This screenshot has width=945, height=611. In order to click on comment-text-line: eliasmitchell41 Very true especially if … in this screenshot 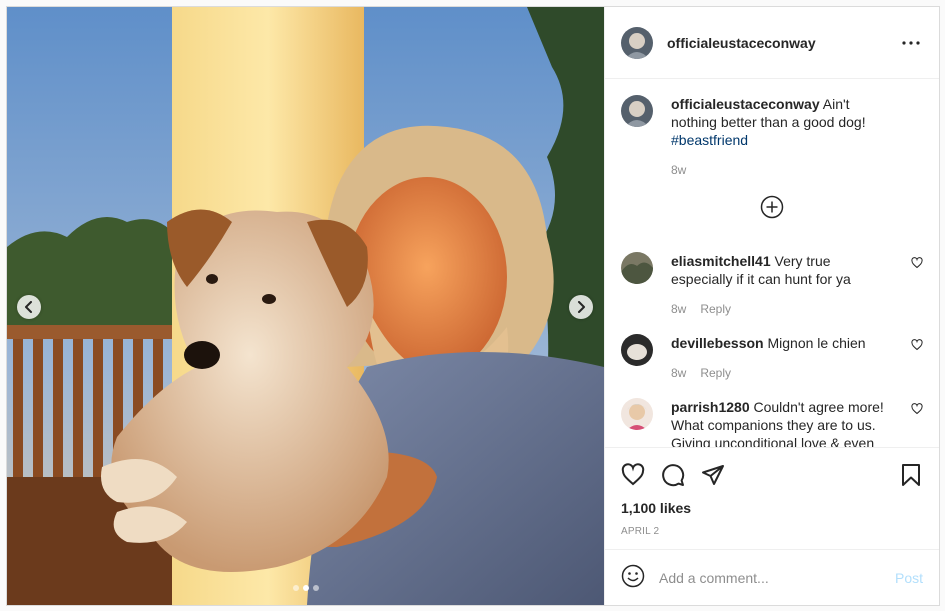, I will do `click(783, 270)`.